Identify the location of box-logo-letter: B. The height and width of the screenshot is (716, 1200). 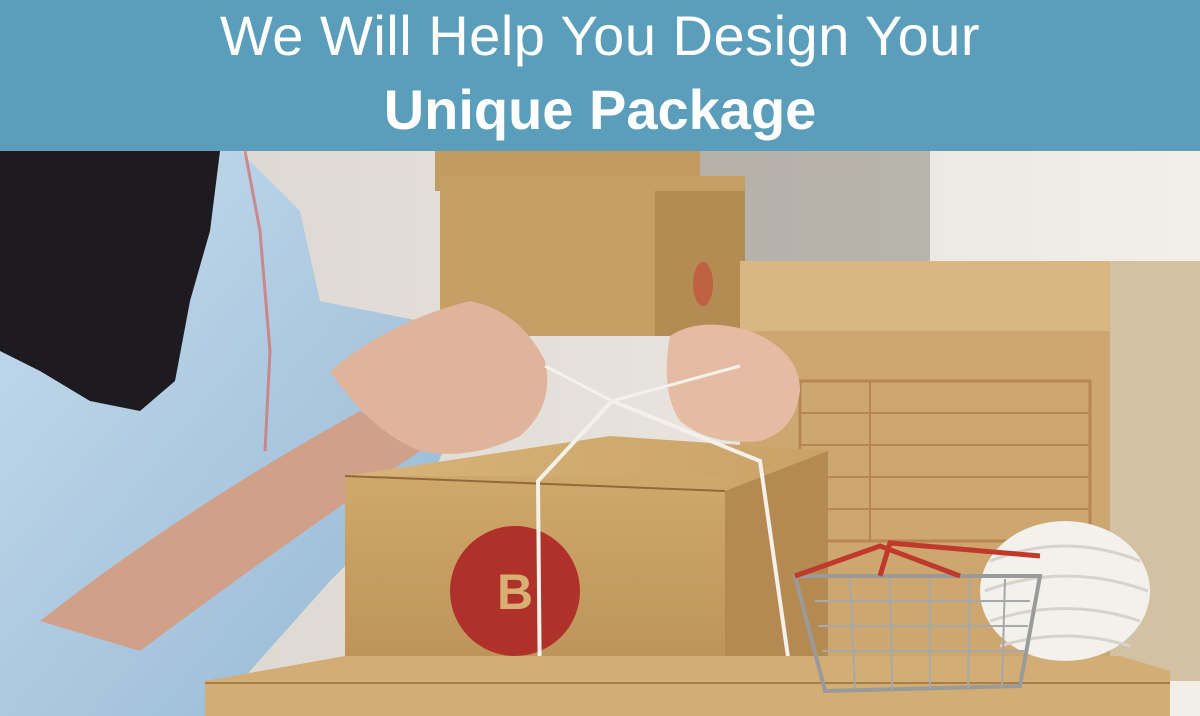
(515, 592).